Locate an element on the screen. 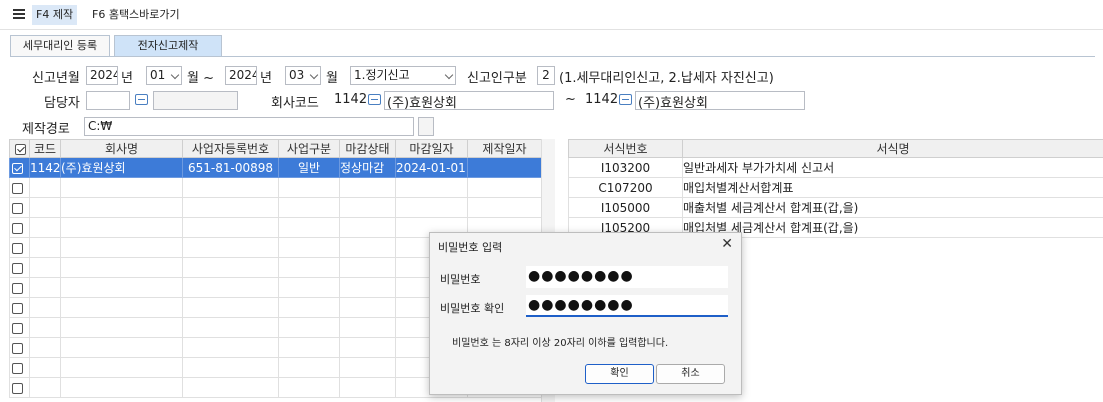 The height and width of the screenshot is (402, 1103). path-label: 제작경로 is located at coordinates (46, 129).